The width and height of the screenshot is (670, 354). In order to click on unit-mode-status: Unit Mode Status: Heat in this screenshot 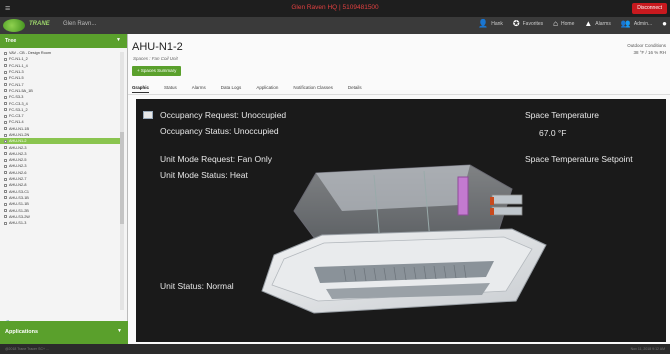, I will do `click(204, 175)`.